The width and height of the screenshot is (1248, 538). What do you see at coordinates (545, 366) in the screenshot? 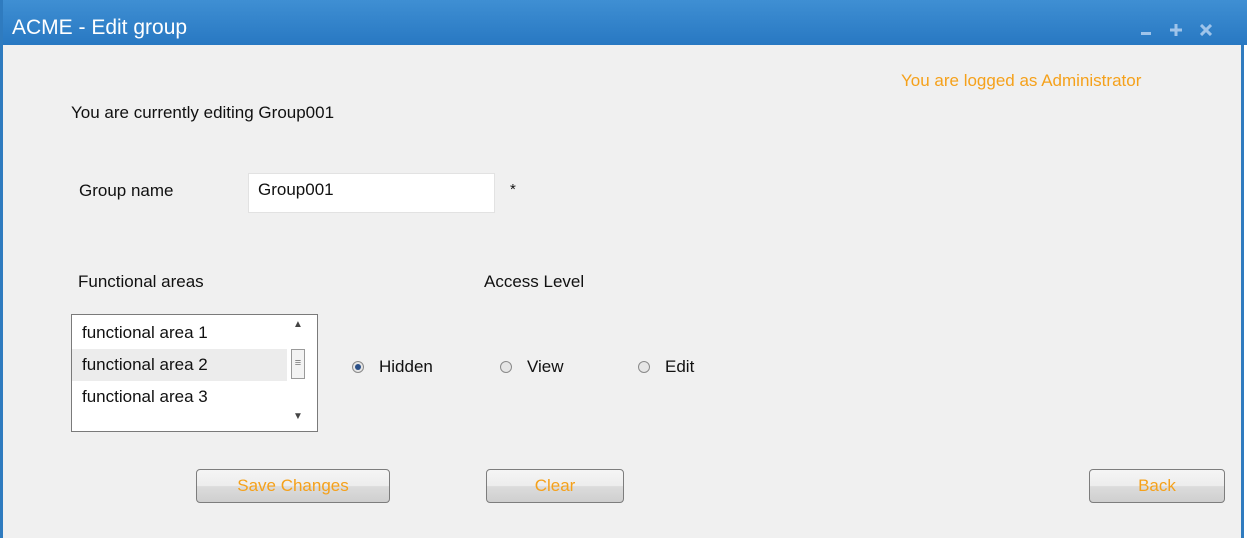
I see `radio-label: View` at bounding box center [545, 366].